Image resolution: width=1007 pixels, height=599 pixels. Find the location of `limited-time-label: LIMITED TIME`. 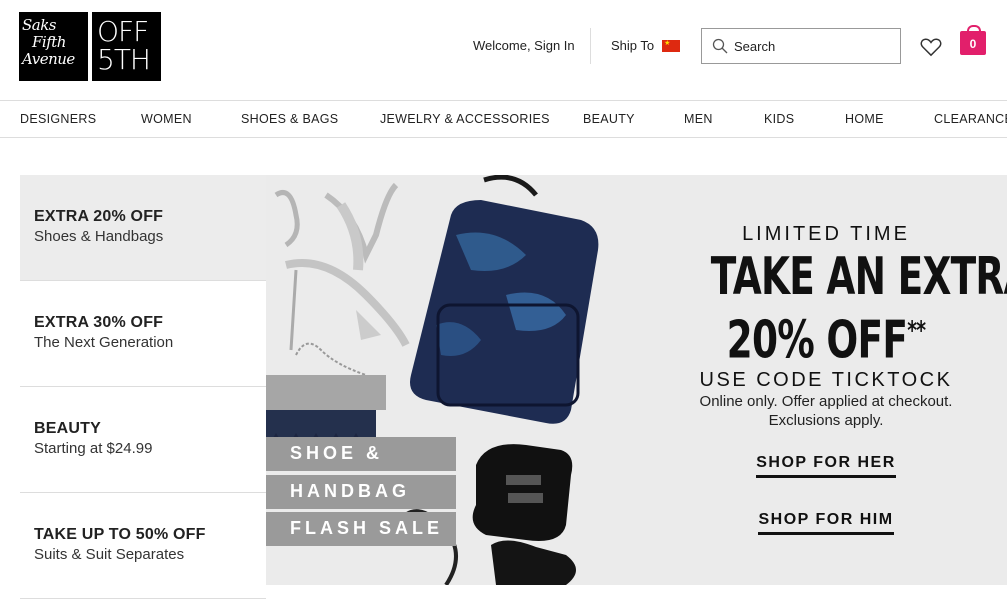

limited-time-label: LIMITED TIME is located at coordinates (826, 234).